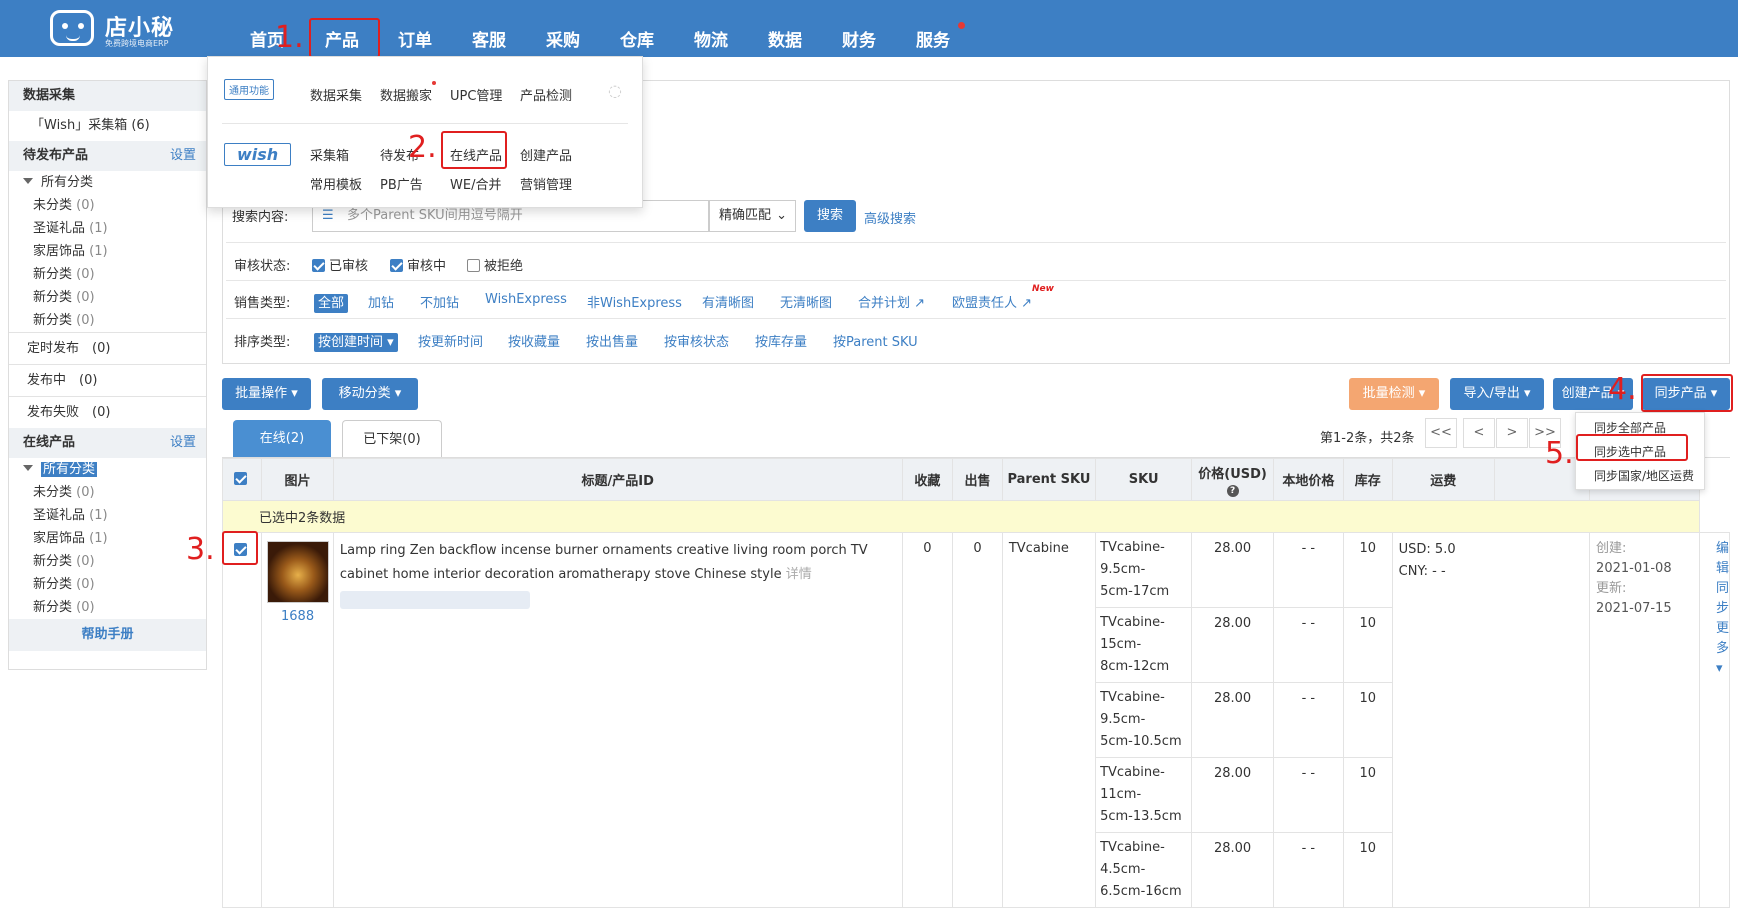  Describe the element at coordinates (297, 572) in the screenshot. I see `product-thumbnail` at that location.